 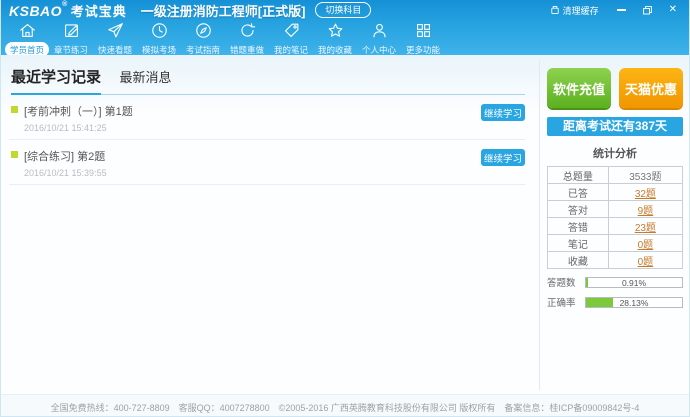 What do you see at coordinates (335, 38) in the screenshot?
I see `nav-item-my-favorites: 我的收藏` at bounding box center [335, 38].